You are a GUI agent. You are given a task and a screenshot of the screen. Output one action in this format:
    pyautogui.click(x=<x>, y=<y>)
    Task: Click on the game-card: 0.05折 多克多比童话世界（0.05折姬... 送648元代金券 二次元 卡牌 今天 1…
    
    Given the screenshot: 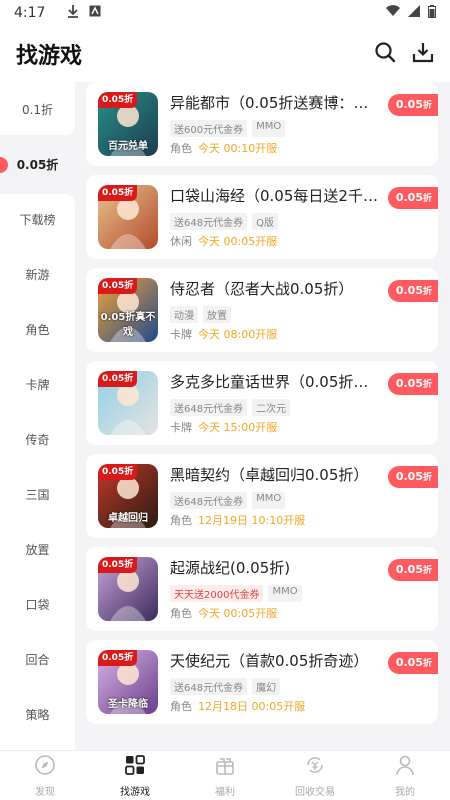 What is the action you would take?
    pyautogui.click(x=262, y=403)
    